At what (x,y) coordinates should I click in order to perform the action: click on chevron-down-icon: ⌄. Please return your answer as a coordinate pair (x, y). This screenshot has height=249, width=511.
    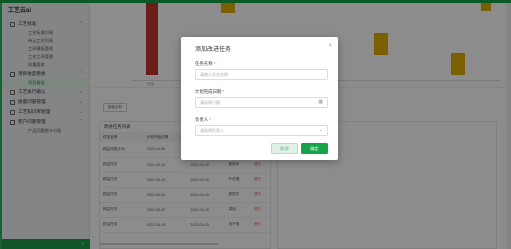
    Looking at the image, I should click on (320, 130).